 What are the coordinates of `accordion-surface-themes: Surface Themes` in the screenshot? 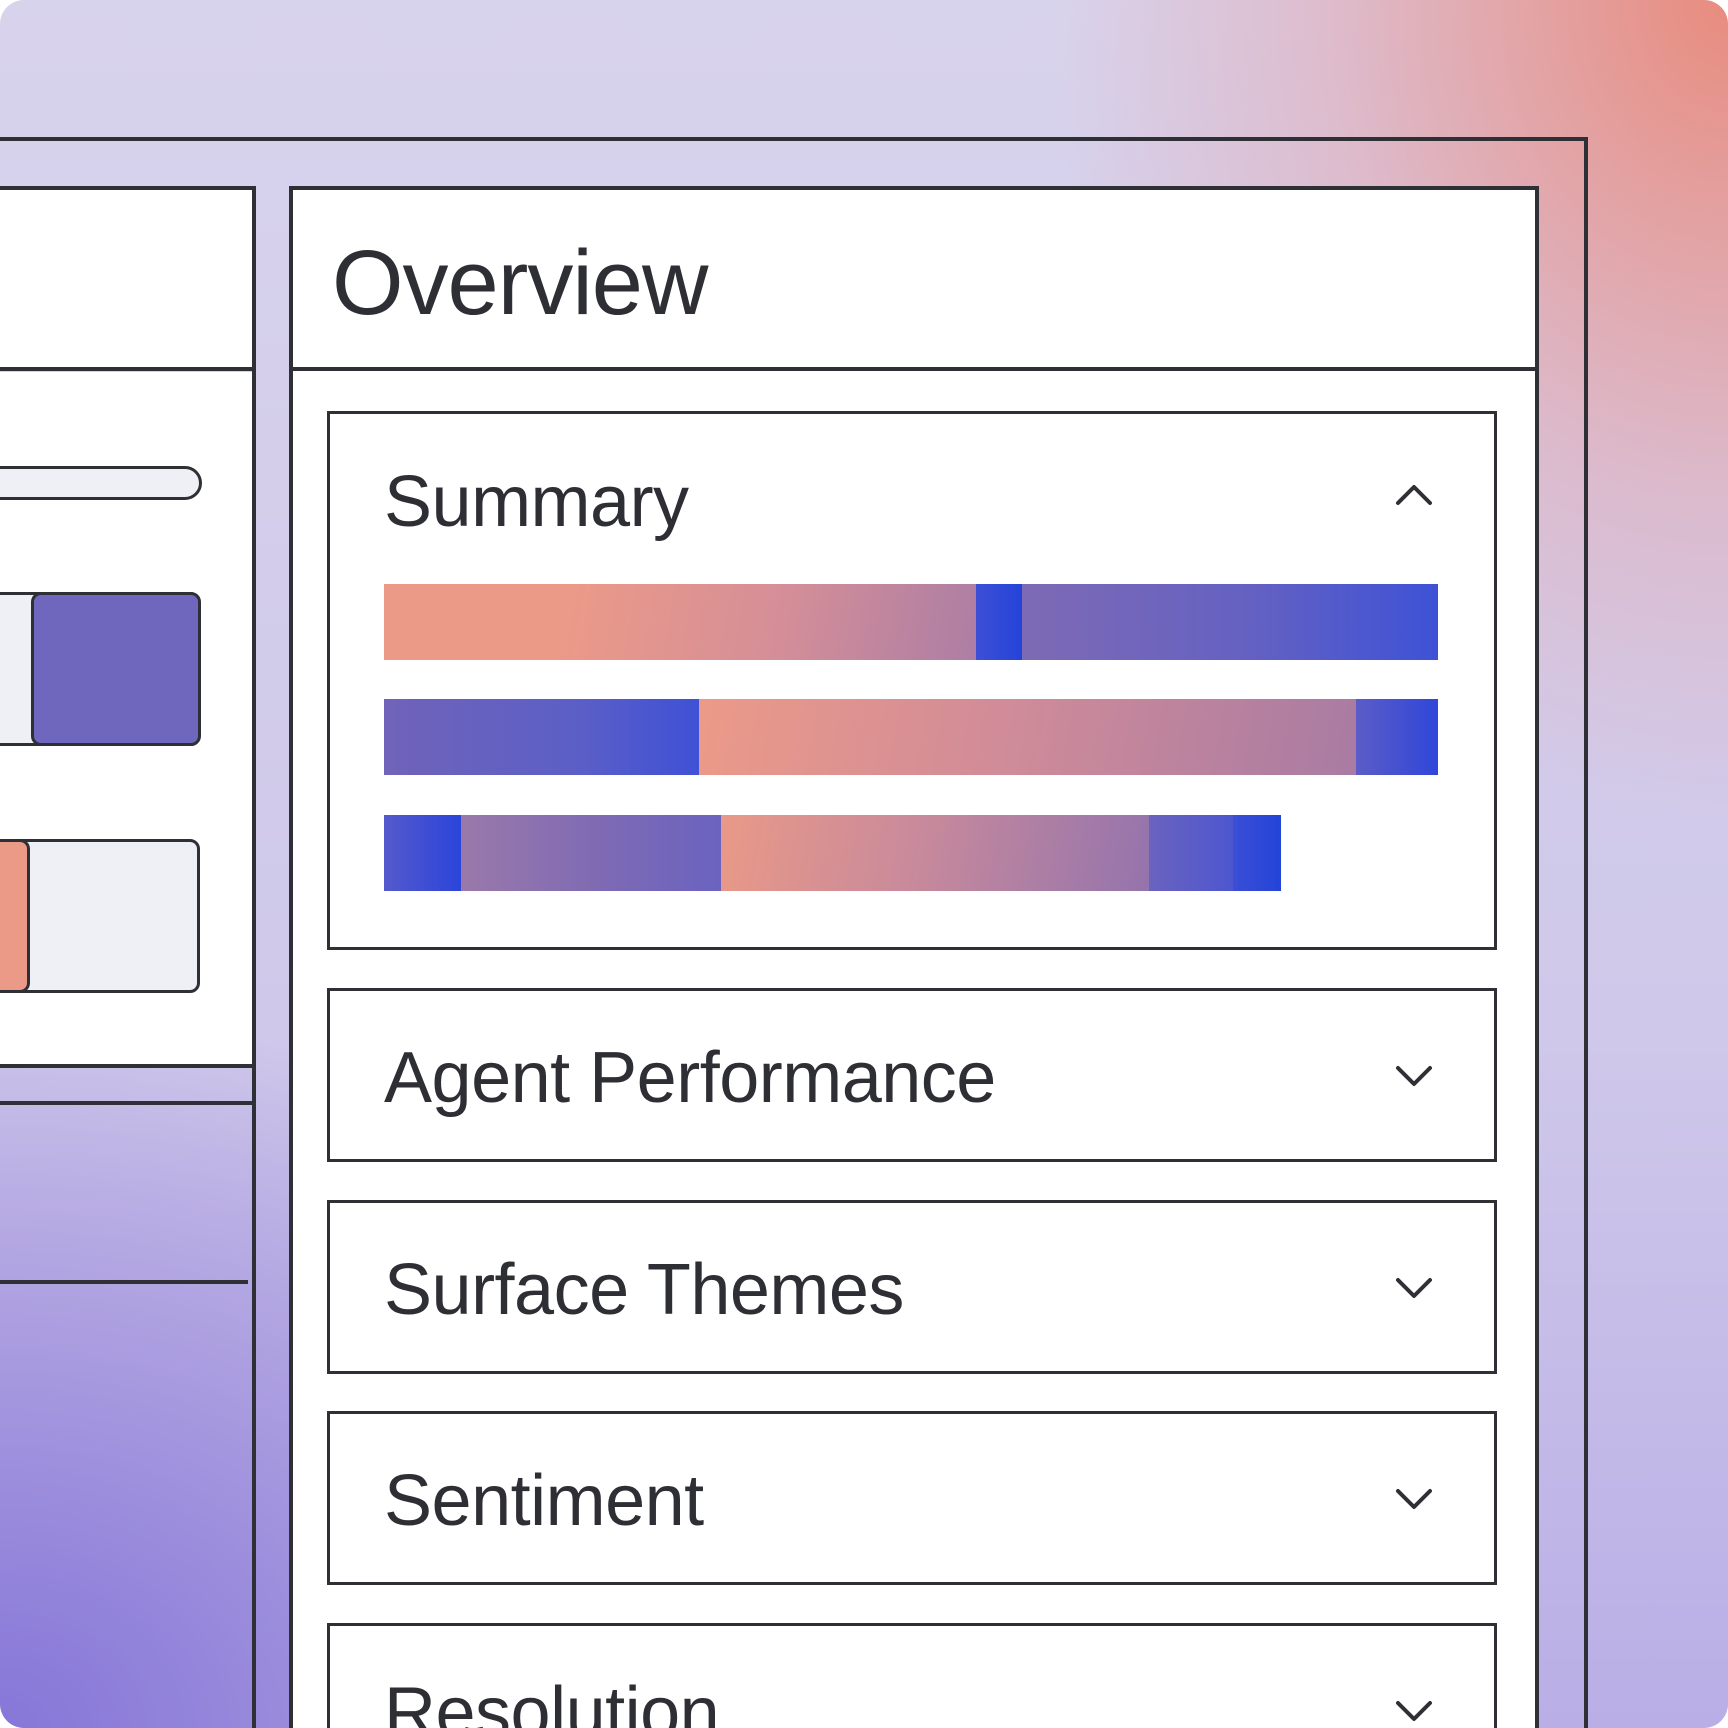 It's located at (912, 1287).